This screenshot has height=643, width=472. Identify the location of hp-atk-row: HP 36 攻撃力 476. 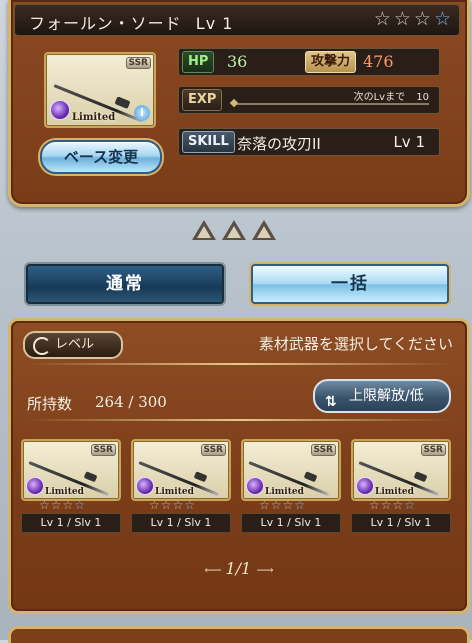
(309, 62).